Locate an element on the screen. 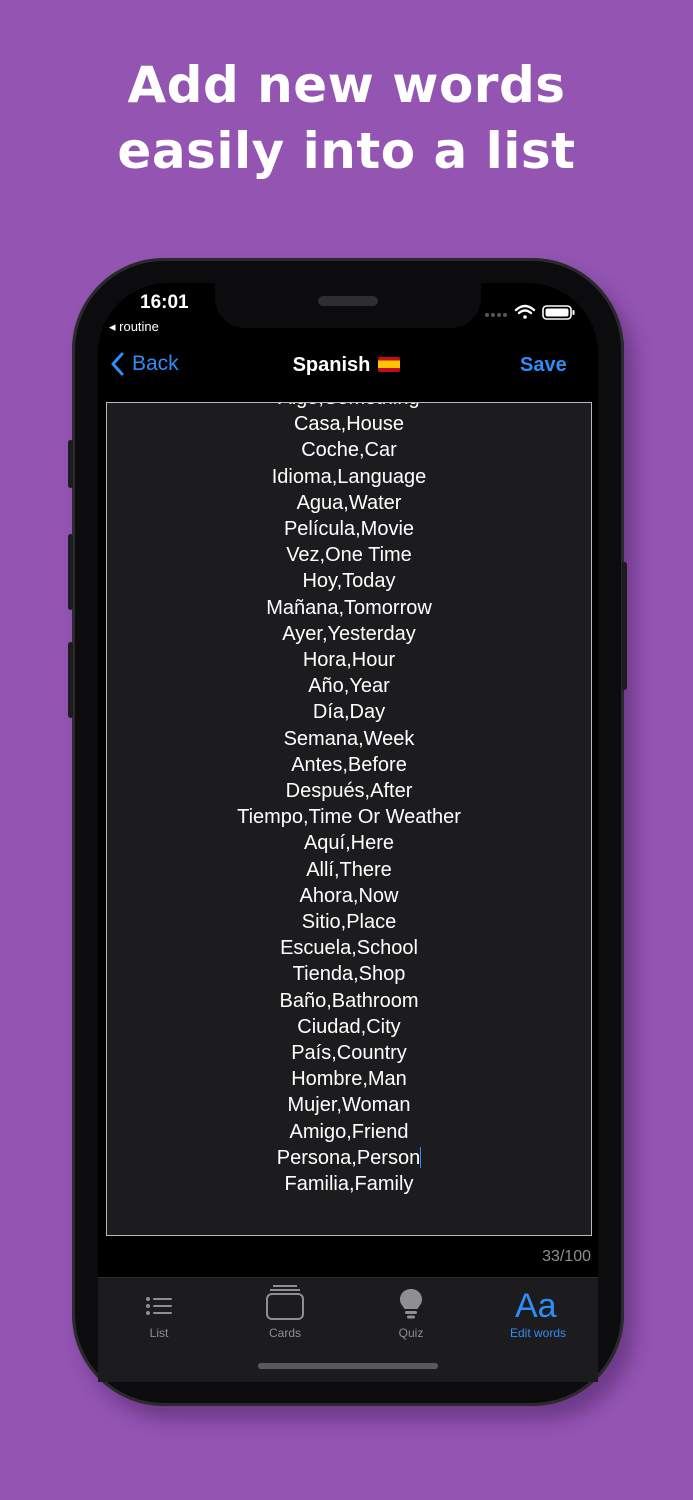 This screenshot has width=693, height=1500. word-line: Antes,Before is located at coordinates (349, 764).